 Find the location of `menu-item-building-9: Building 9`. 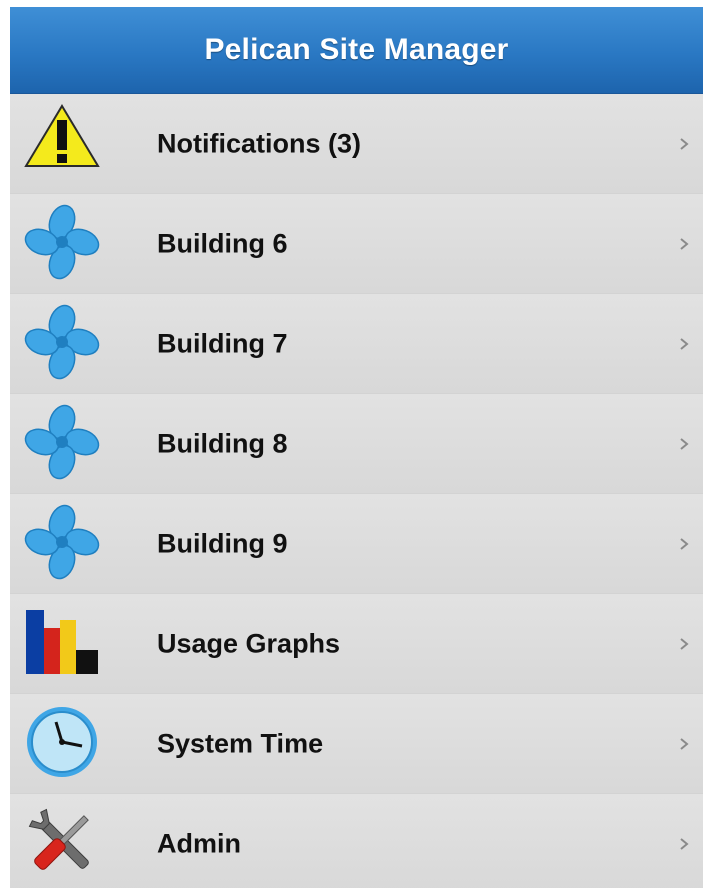

menu-item-building-9: Building 9 is located at coordinates (356, 544).